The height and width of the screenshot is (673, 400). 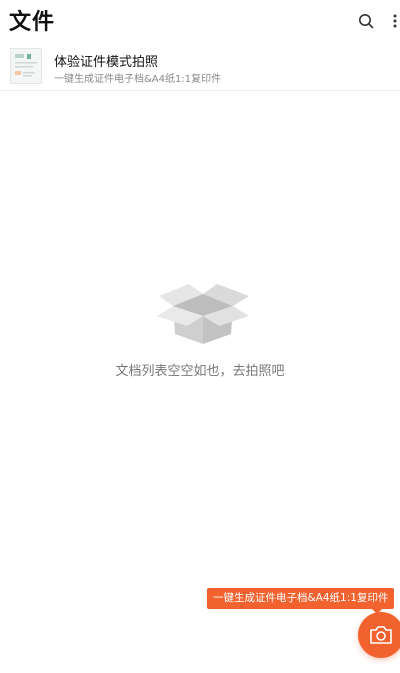 What do you see at coordinates (395, 21) in the screenshot?
I see `more-vertical-icon` at bounding box center [395, 21].